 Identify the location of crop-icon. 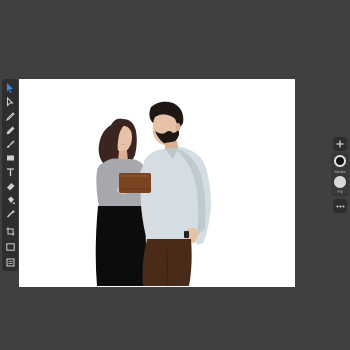
(10, 231).